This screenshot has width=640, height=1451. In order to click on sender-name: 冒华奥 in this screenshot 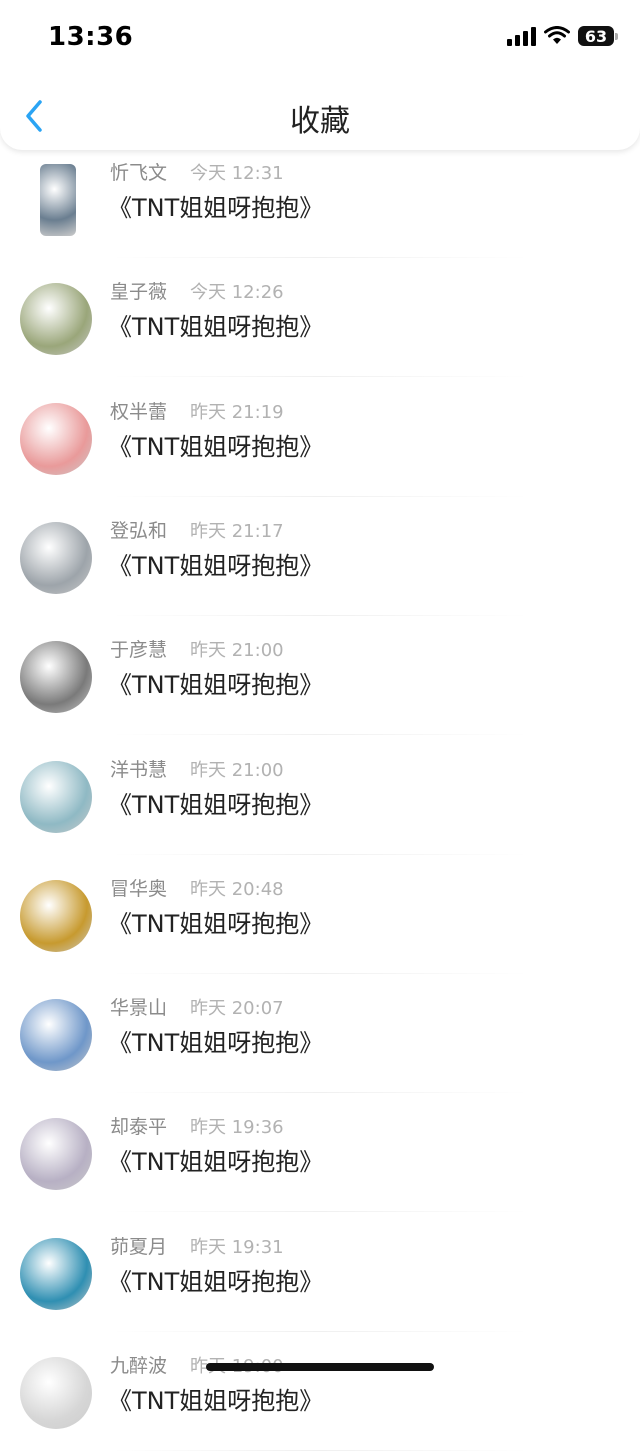, I will do `click(139, 888)`.